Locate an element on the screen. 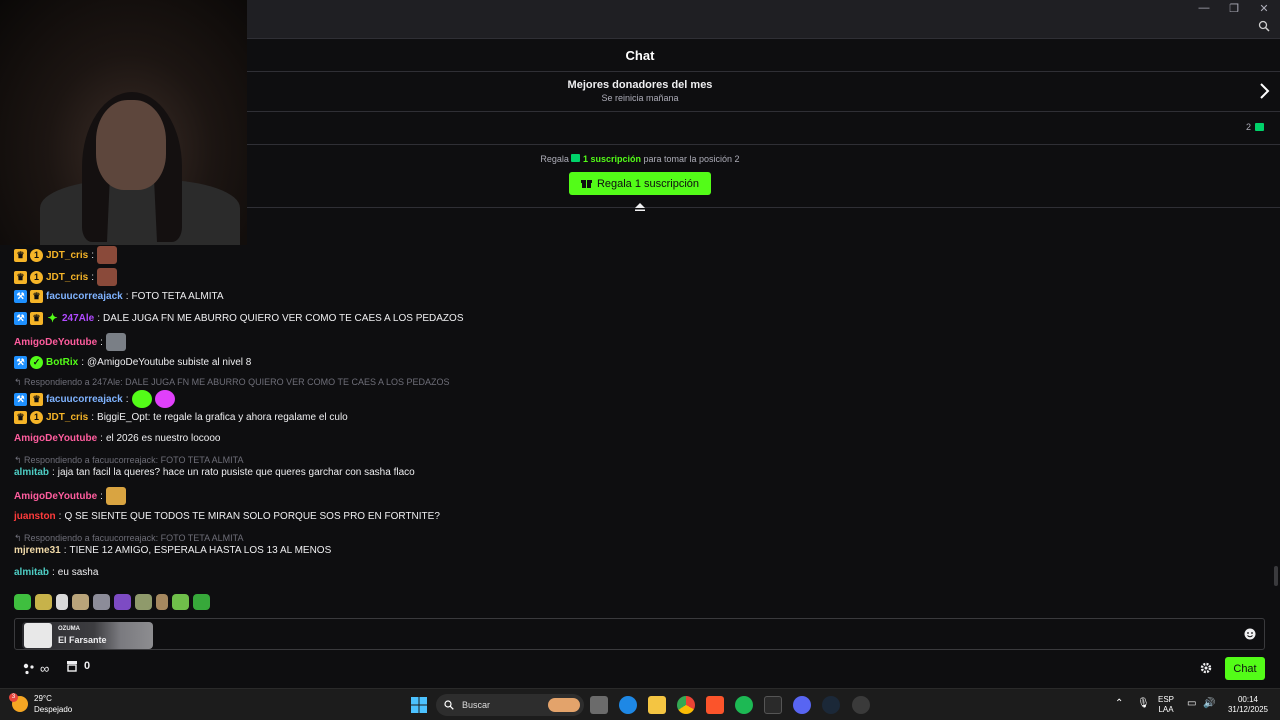 The image size is (1280, 720). verified-badge-icon: ✓ is located at coordinates (36, 362).